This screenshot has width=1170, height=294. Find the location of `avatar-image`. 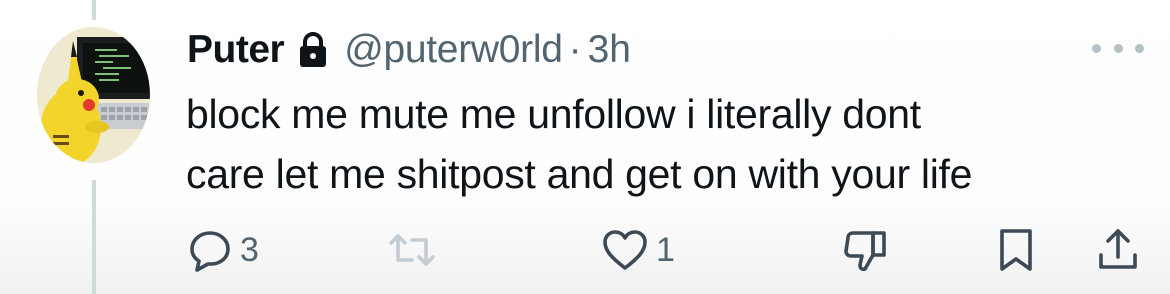

avatar-image is located at coordinates (93, 95).